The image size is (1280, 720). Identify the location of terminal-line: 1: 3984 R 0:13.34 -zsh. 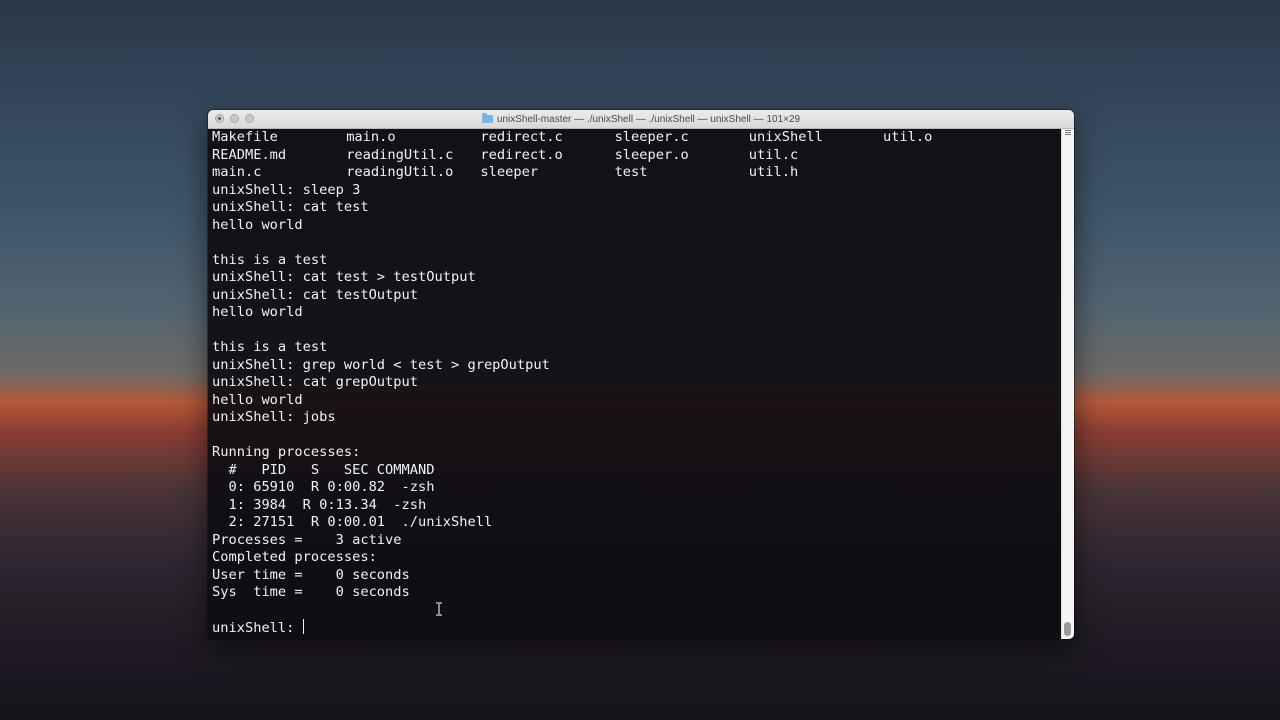
(319, 504).